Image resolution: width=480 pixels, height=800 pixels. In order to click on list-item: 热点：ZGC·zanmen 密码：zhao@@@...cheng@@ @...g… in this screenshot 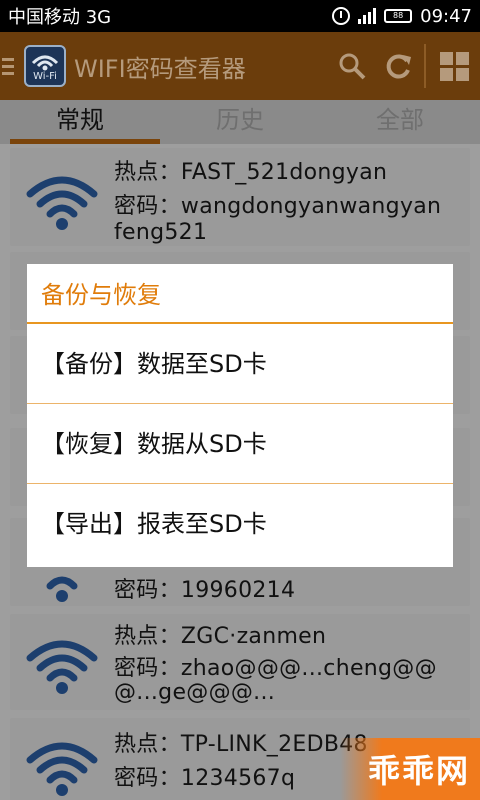, I will do `click(240, 662)`.